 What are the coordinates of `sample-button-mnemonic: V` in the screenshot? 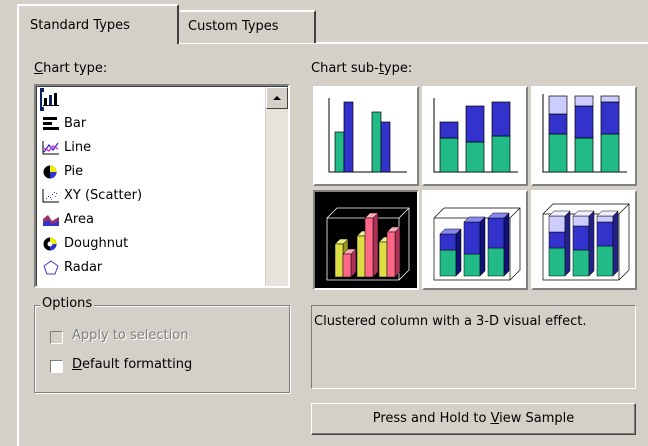 It's located at (495, 418).